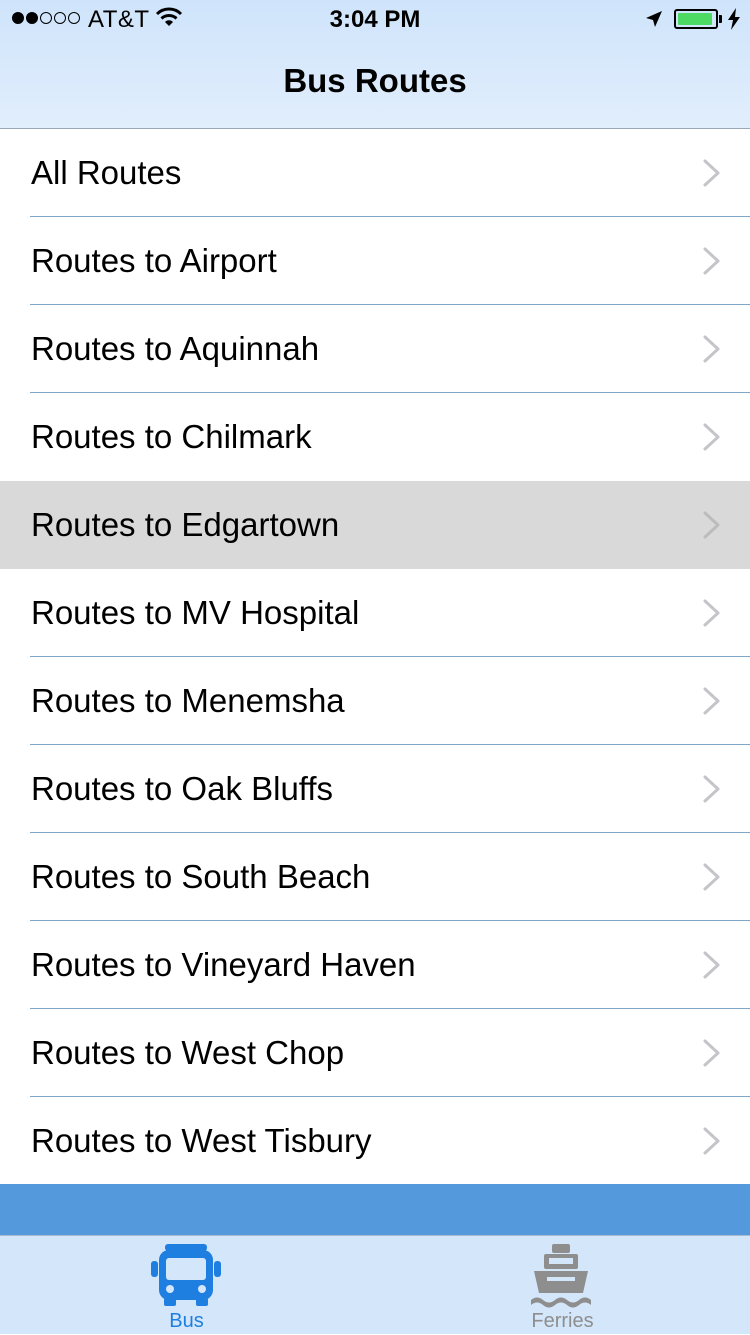  I want to click on route-row-label: All Routes, so click(106, 172).